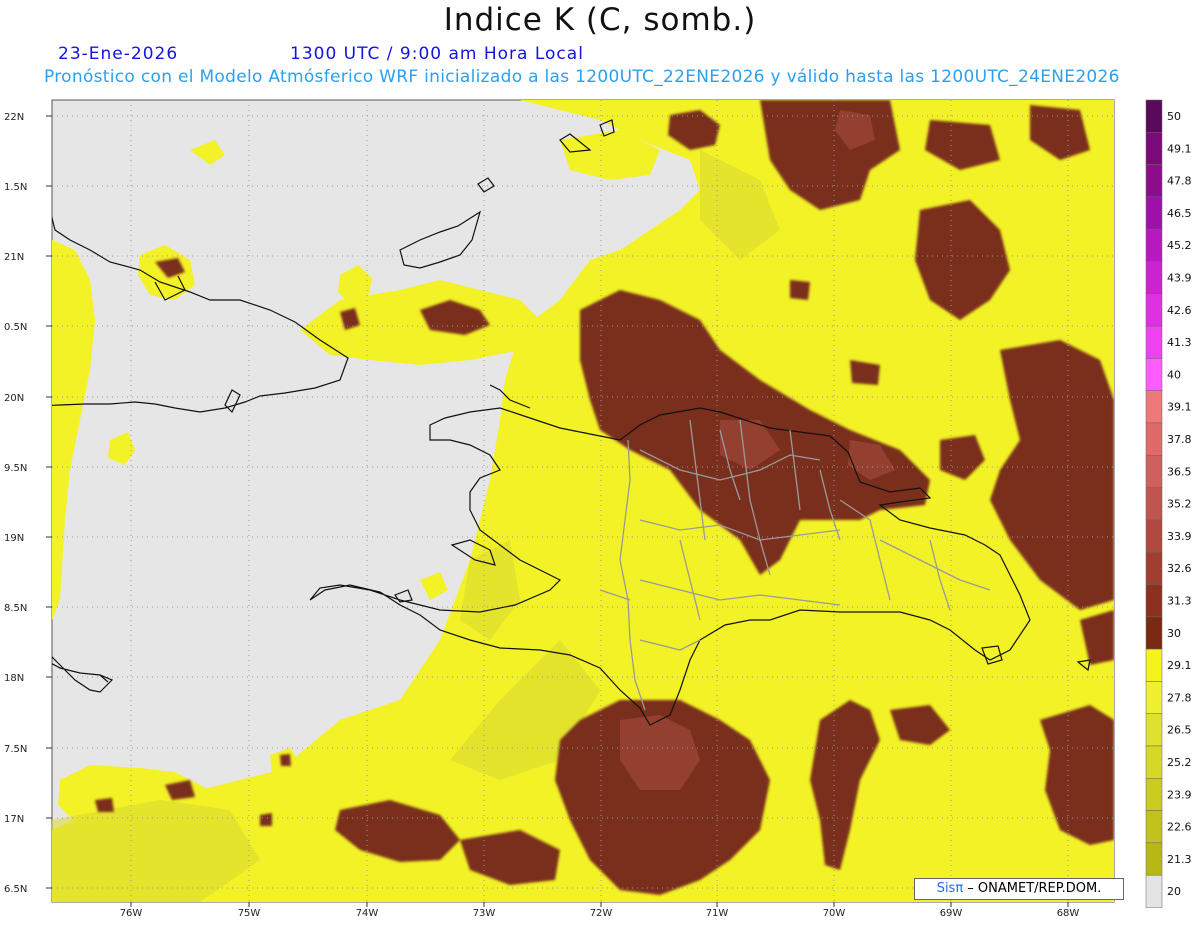 The height and width of the screenshot is (927, 1200). Describe the element at coordinates (15, 327) in the screenshot. I see `lat-label: 0.5N` at that location.